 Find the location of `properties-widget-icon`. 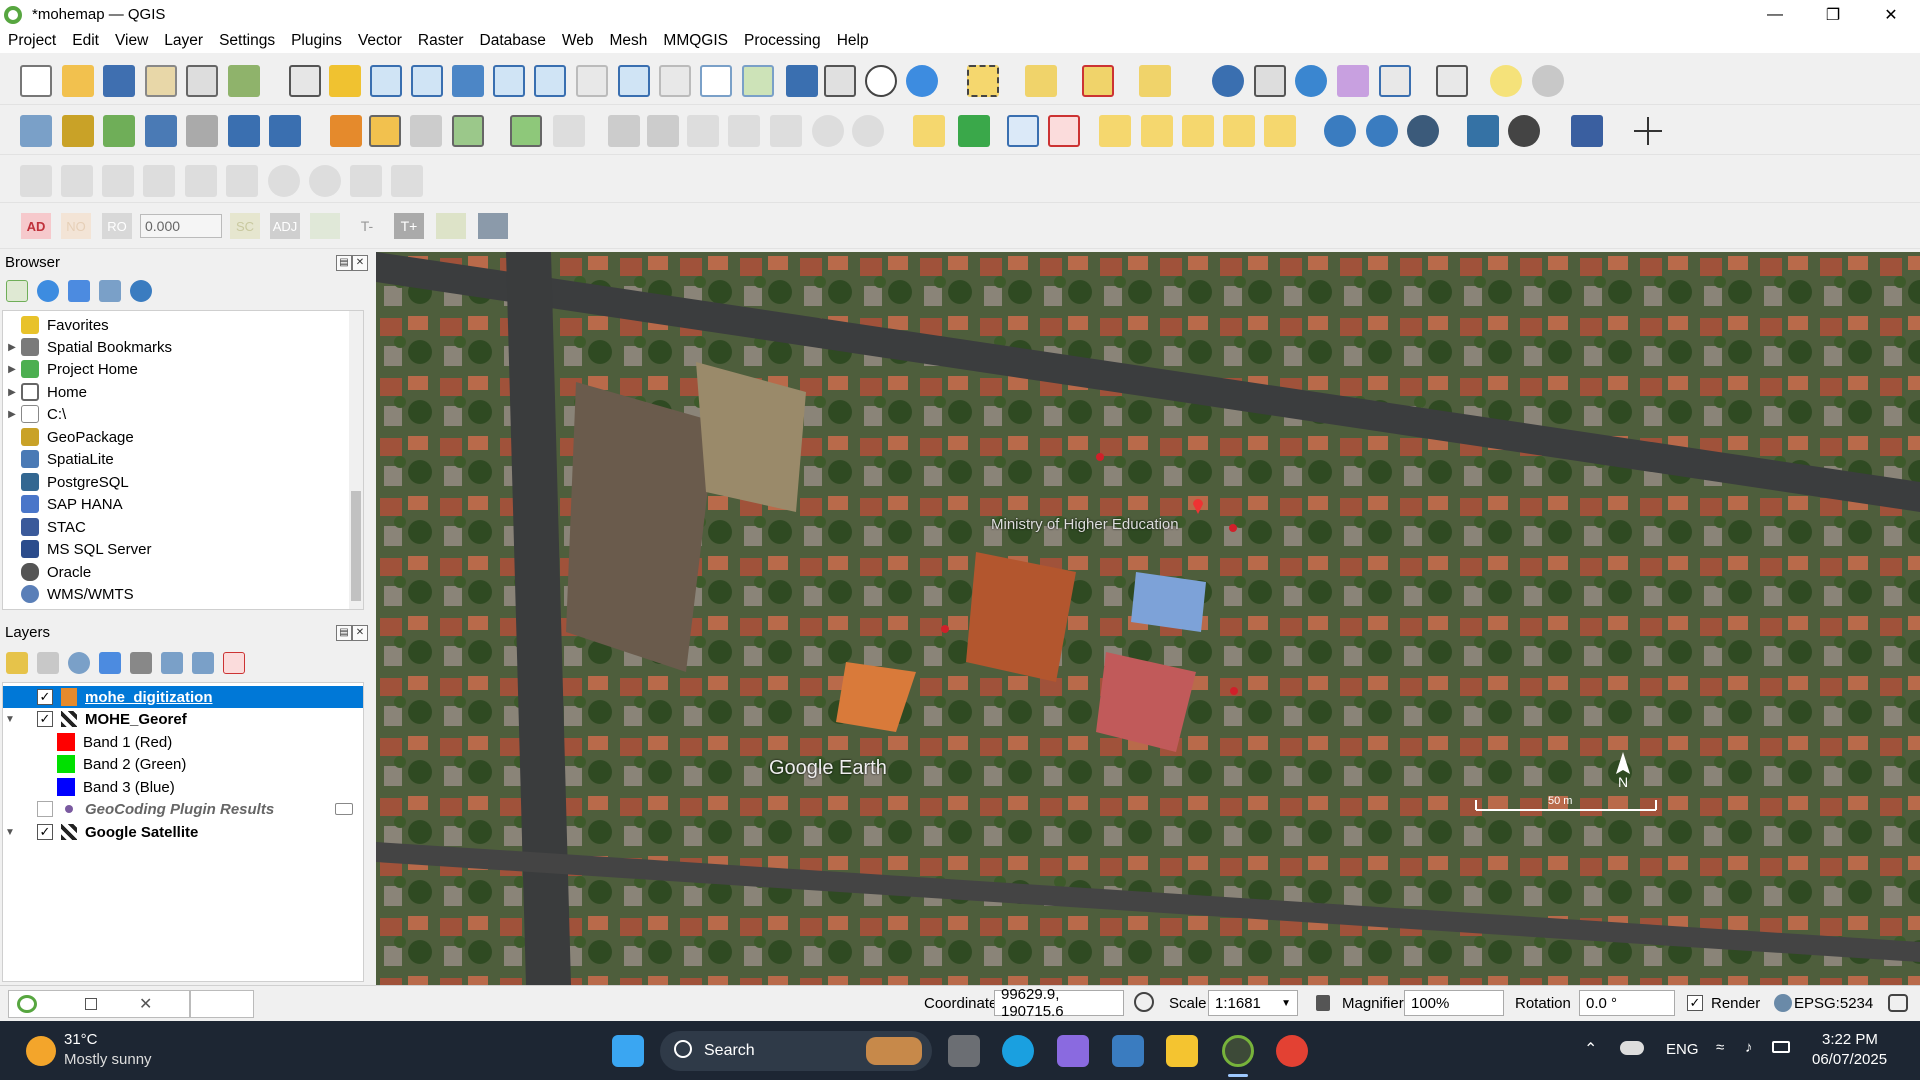

properties-widget-icon is located at coordinates (141, 291).